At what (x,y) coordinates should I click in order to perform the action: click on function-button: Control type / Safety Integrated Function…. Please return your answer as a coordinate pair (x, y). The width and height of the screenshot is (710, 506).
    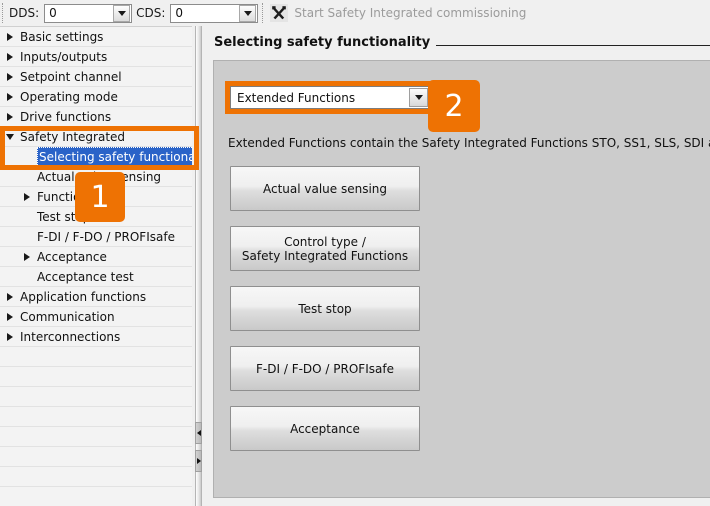
    Looking at the image, I should click on (325, 248).